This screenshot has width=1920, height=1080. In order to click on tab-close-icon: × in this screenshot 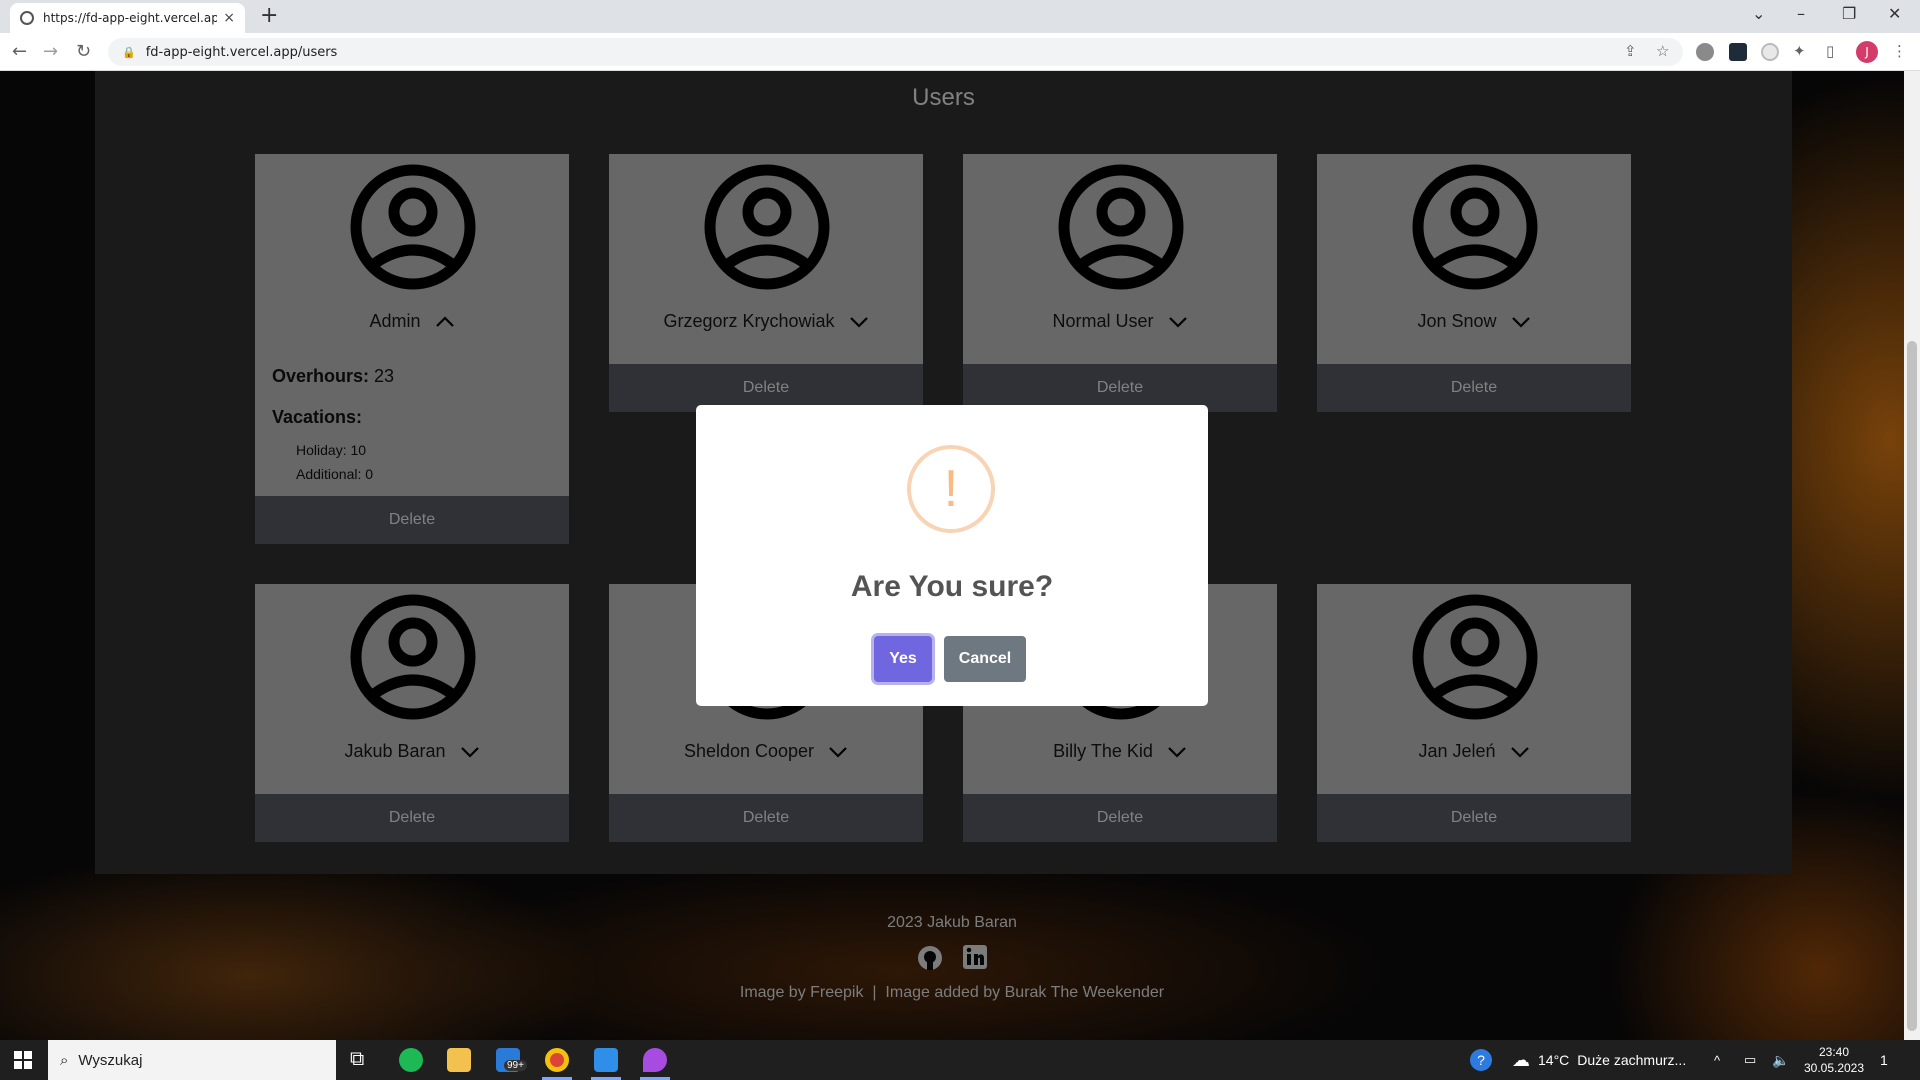, I will do `click(229, 18)`.